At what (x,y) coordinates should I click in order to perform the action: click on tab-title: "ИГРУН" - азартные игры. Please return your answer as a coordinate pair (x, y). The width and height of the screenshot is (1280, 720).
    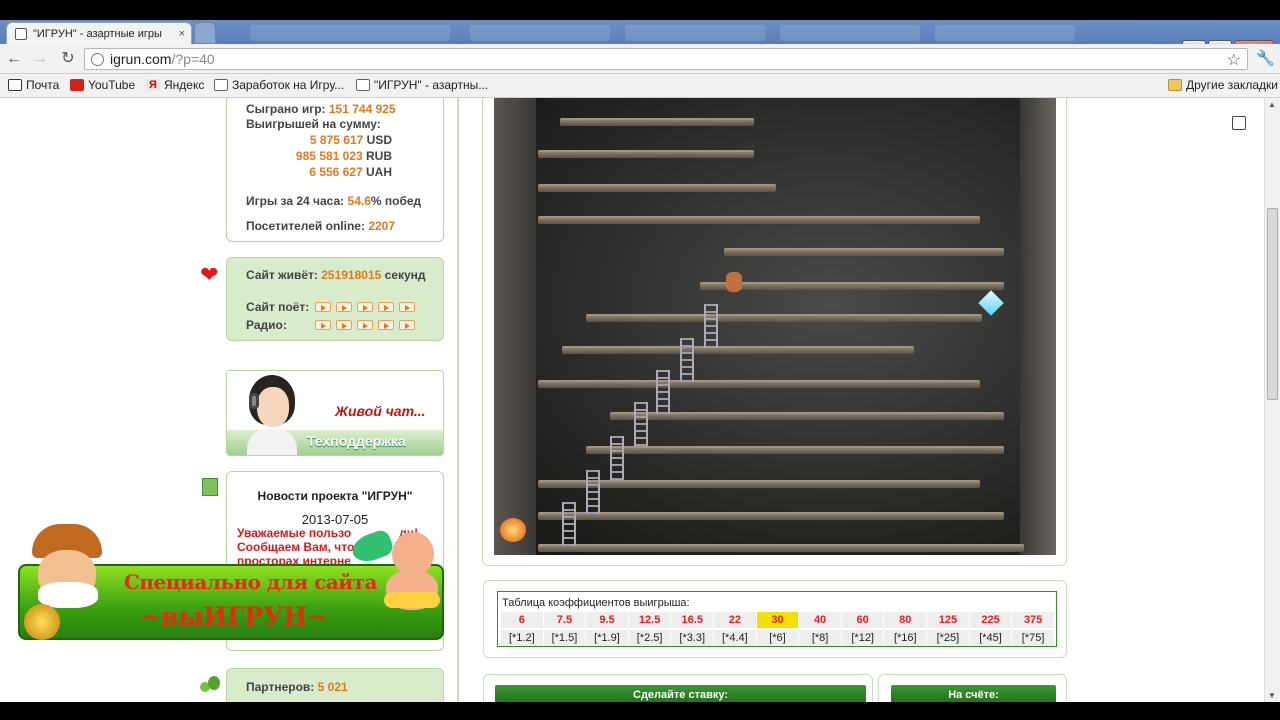
    Looking at the image, I should click on (97, 33).